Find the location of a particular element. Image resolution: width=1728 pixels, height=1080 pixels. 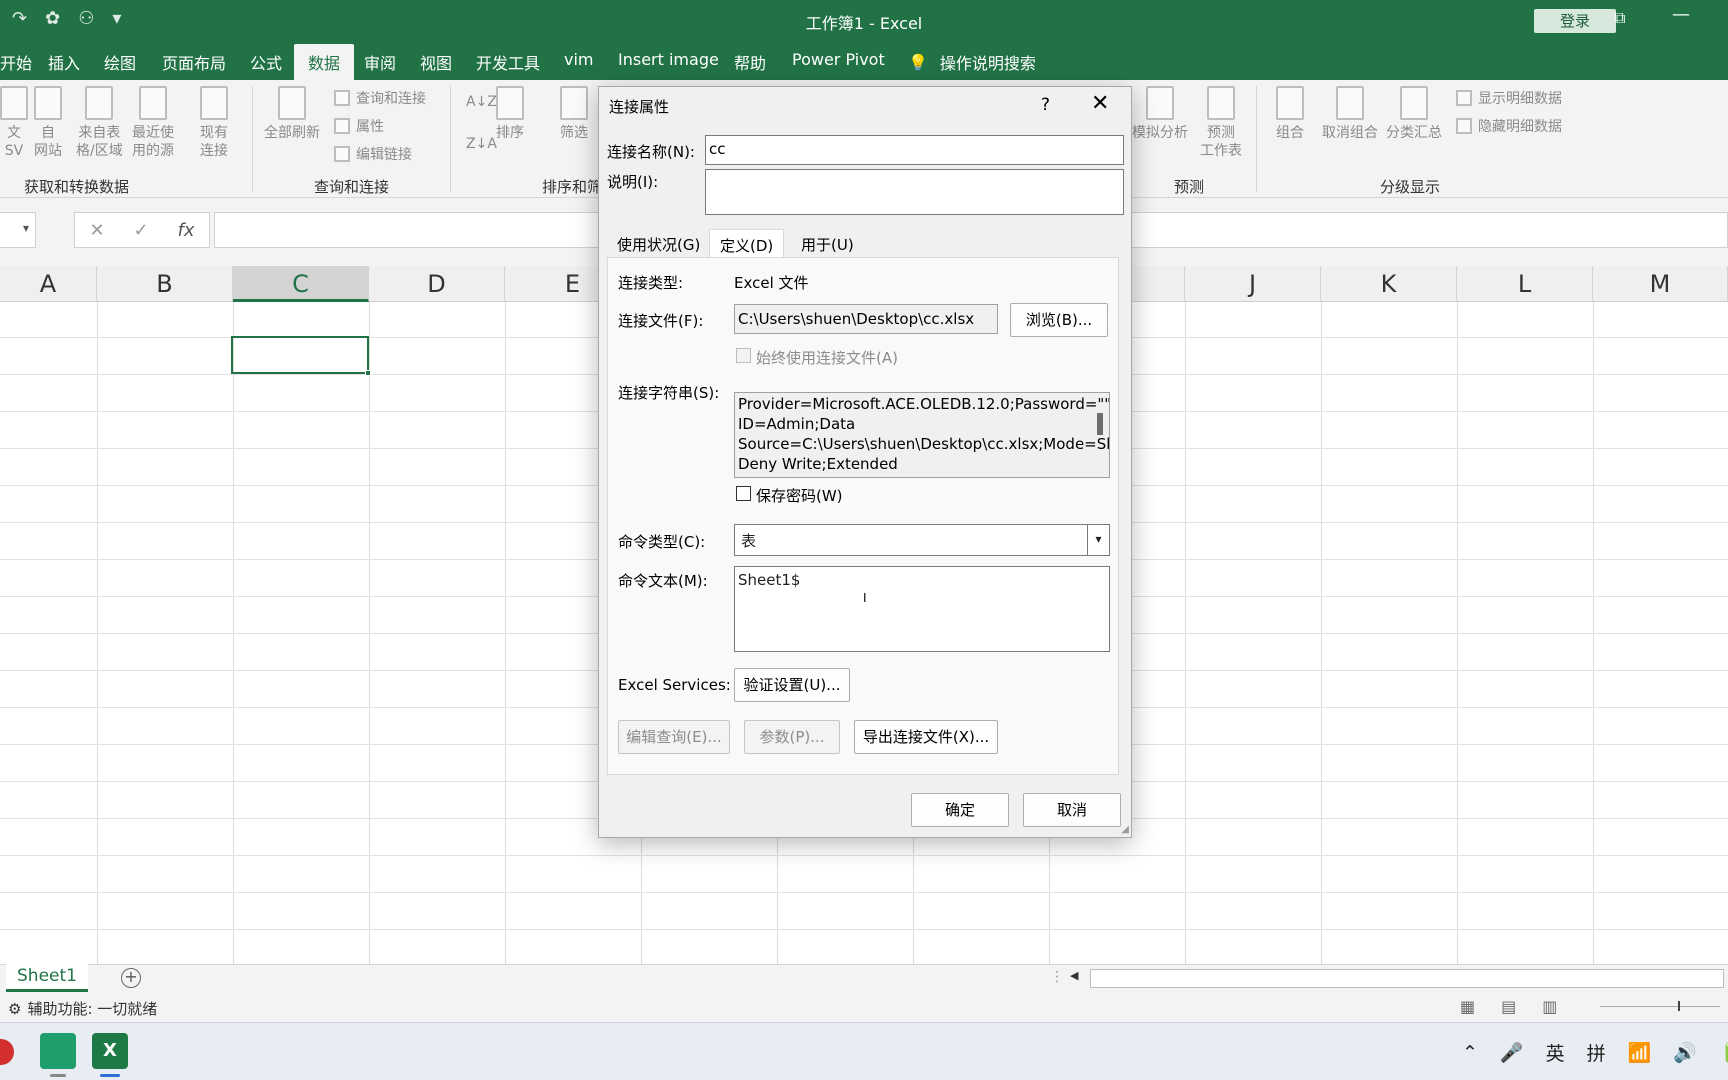

battery-icon: 🔋 is located at coordinates (1723, 1052).